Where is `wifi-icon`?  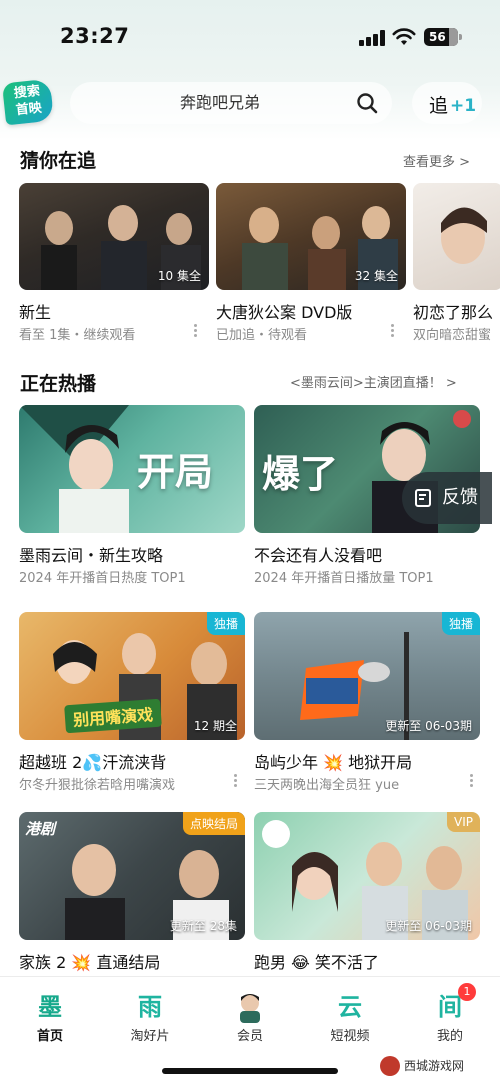
wifi-icon is located at coordinates (404, 36).